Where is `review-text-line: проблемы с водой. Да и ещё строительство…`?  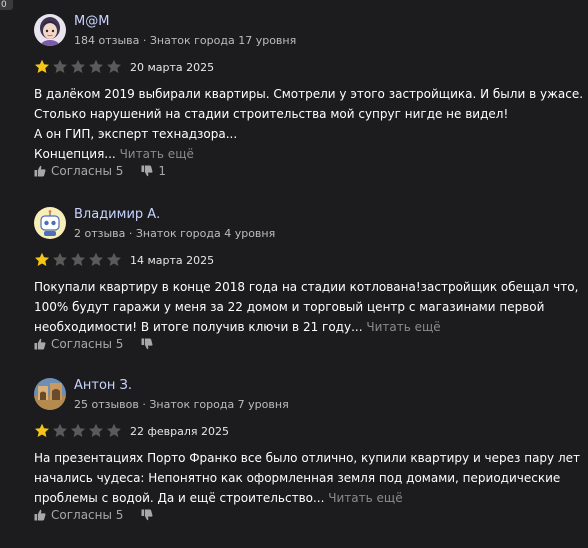 review-text-line: проблемы с водой. Да и ещё строительство… is located at coordinates (179, 498).